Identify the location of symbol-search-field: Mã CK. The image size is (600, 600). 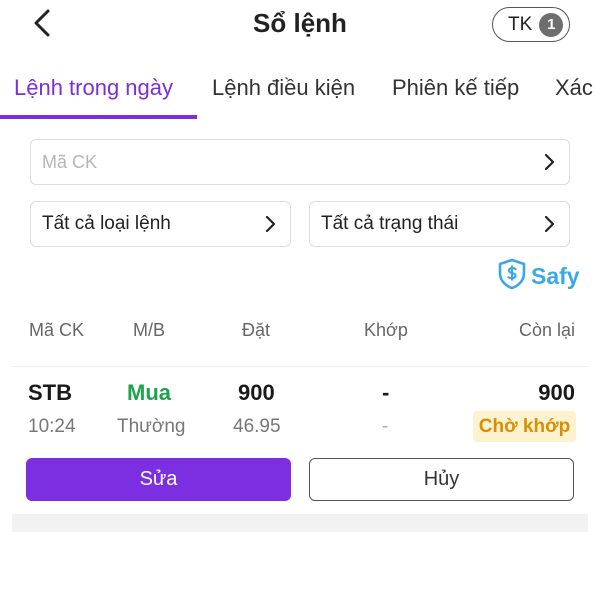
(300, 162).